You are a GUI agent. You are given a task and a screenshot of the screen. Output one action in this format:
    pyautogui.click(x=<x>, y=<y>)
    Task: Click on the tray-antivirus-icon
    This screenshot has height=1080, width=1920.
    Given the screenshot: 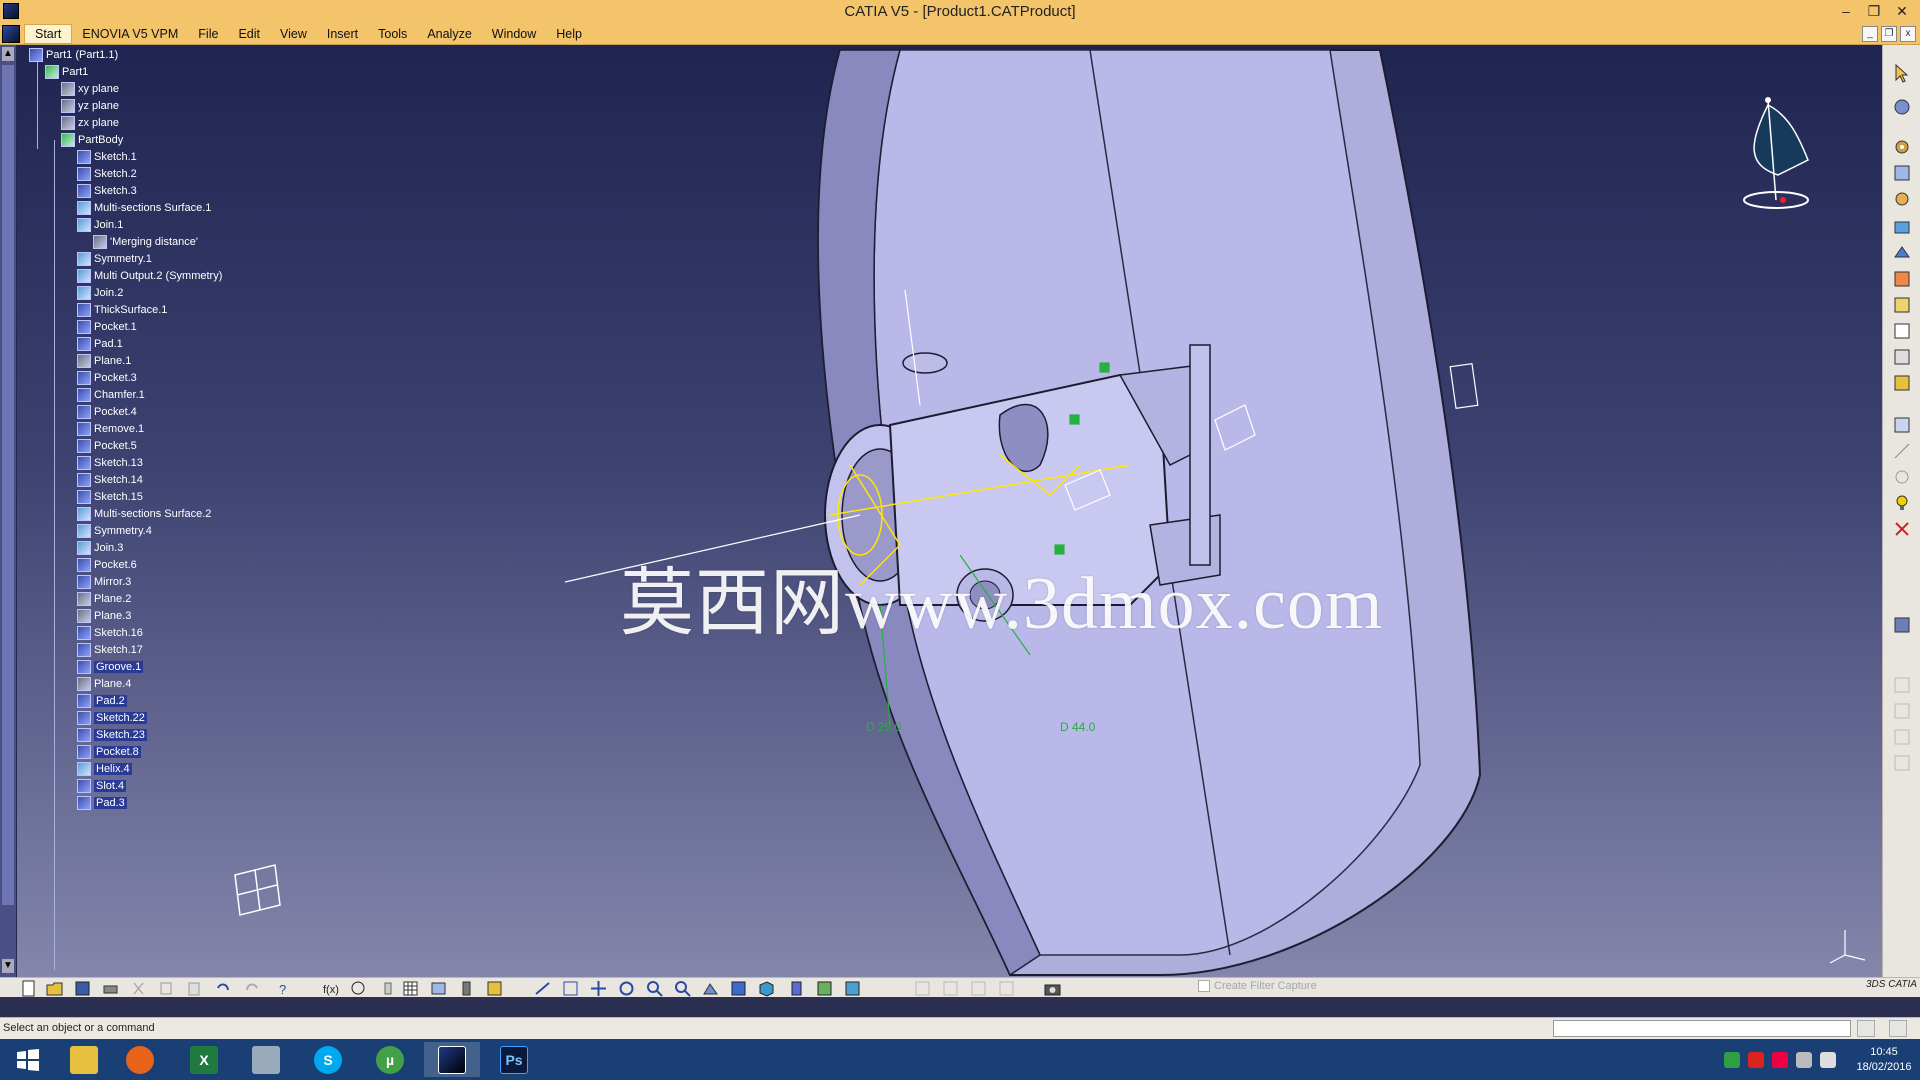 What is the action you would take?
    pyautogui.click(x=1756, y=1059)
    